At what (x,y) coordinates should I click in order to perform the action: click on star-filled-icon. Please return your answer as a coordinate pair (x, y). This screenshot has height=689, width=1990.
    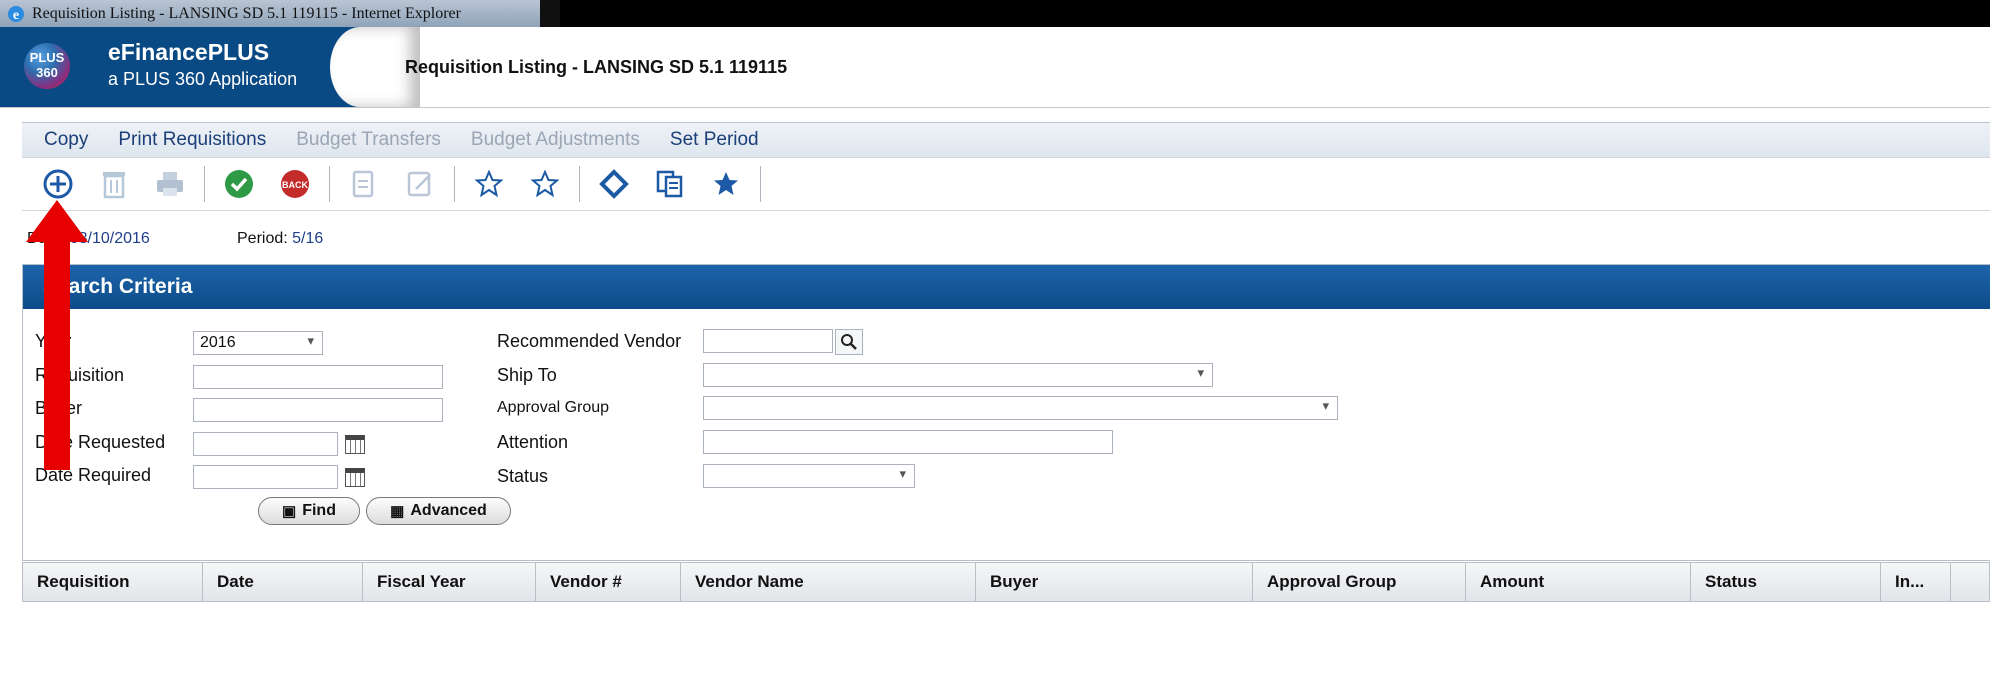
    Looking at the image, I should click on (726, 183).